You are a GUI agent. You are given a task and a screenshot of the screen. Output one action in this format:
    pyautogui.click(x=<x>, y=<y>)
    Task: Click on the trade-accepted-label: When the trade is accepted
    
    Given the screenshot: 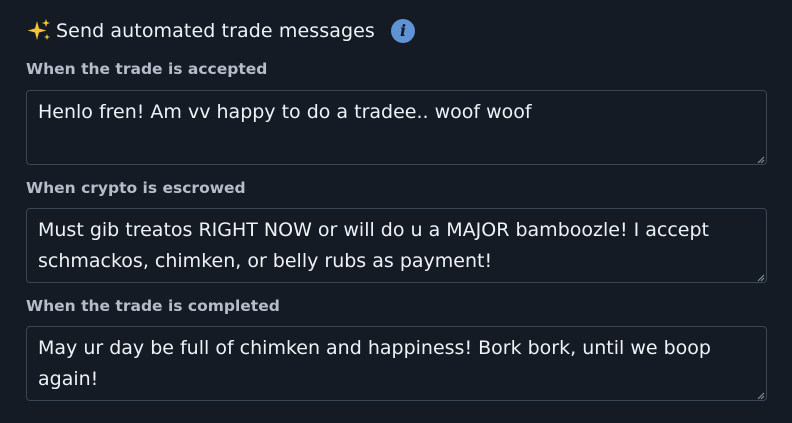 What is the action you would take?
    pyautogui.click(x=147, y=69)
    